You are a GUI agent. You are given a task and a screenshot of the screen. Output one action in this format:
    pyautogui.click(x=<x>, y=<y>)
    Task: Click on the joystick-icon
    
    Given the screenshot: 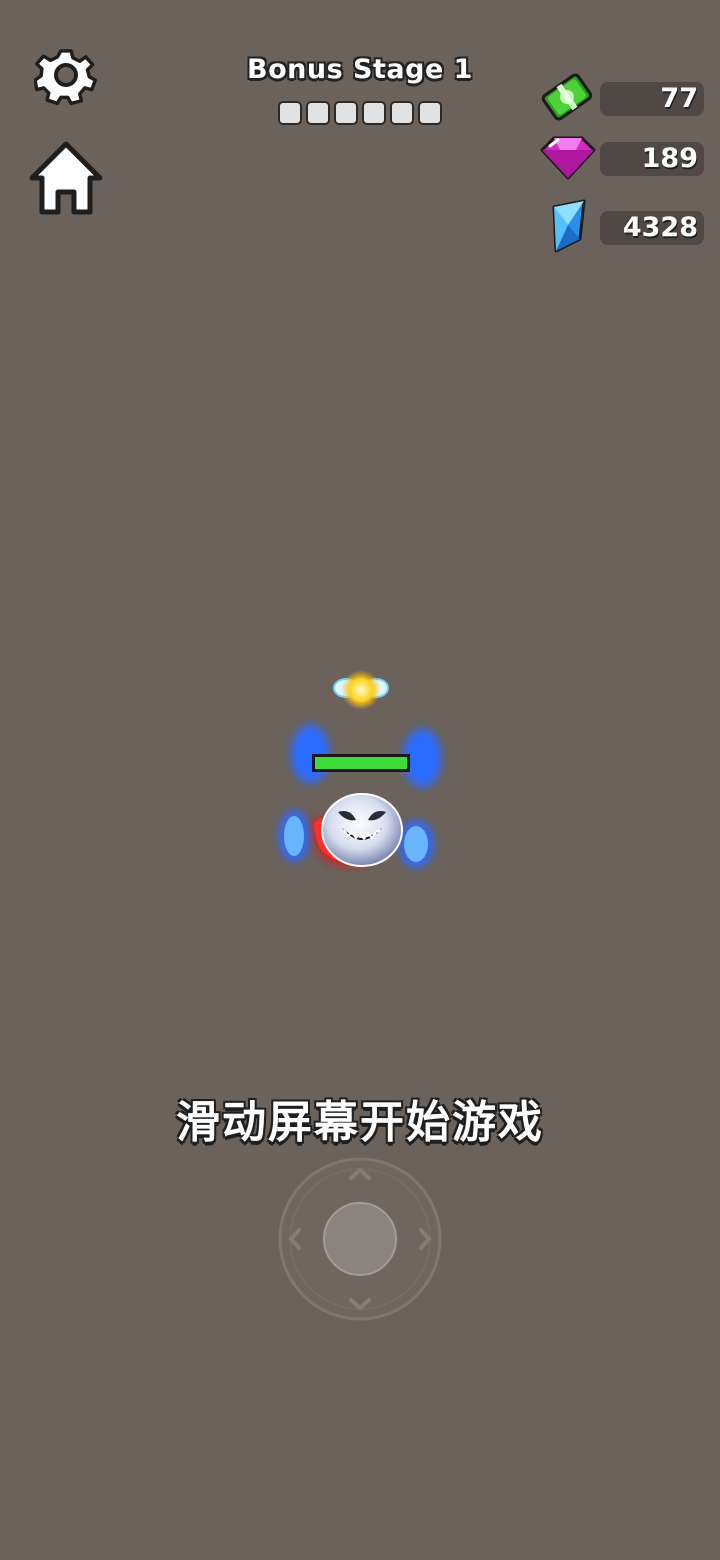 What is the action you would take?
    pyautogui.click(x=360, y=1239)
    